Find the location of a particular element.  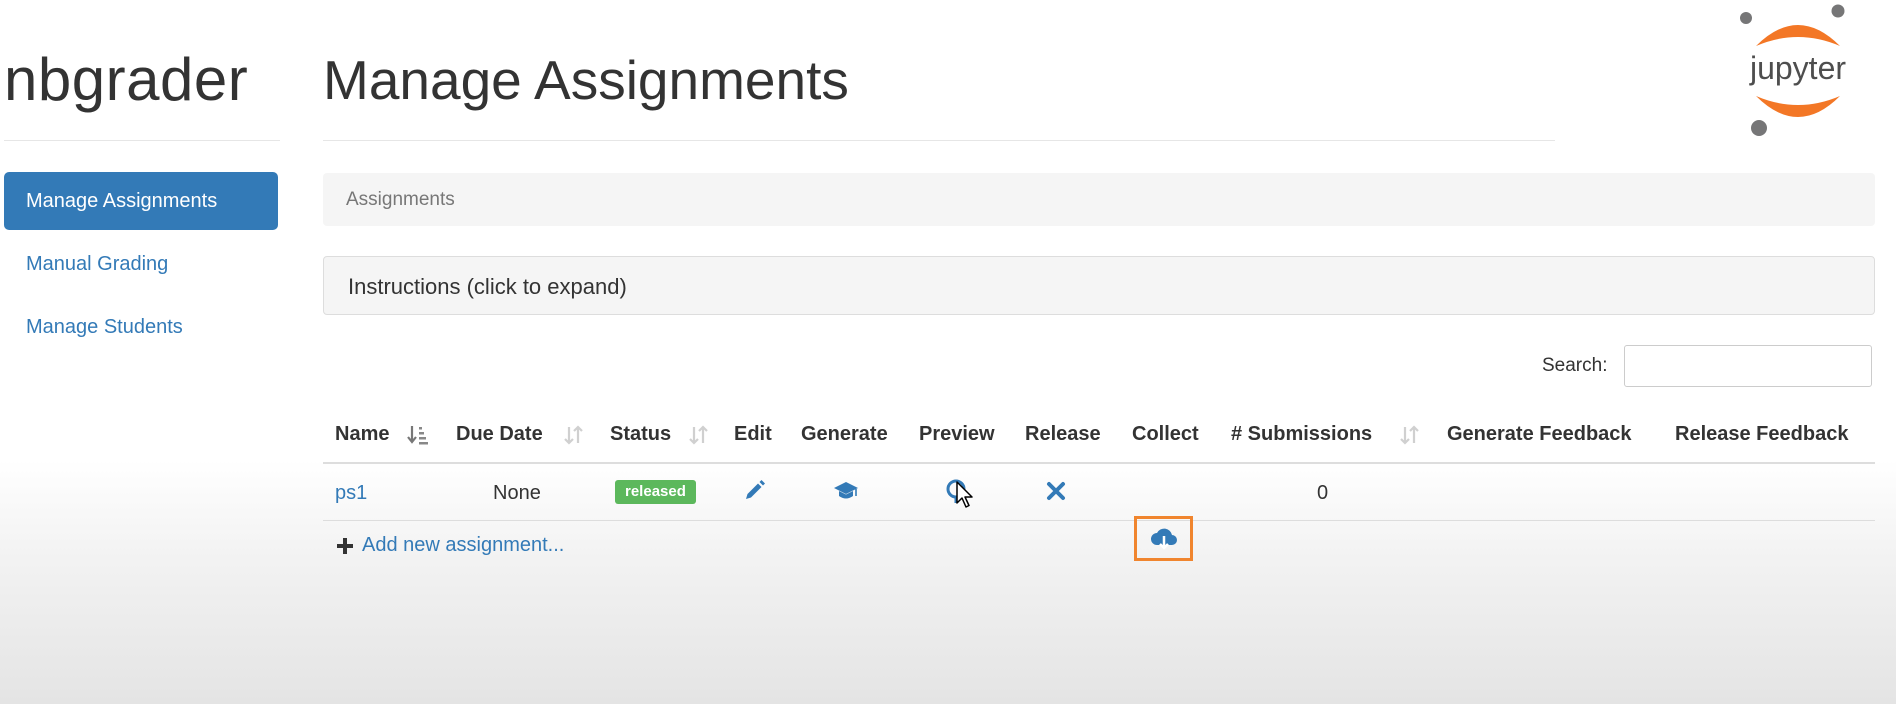

column-header-name: Name is located at coordinates (381, 434).